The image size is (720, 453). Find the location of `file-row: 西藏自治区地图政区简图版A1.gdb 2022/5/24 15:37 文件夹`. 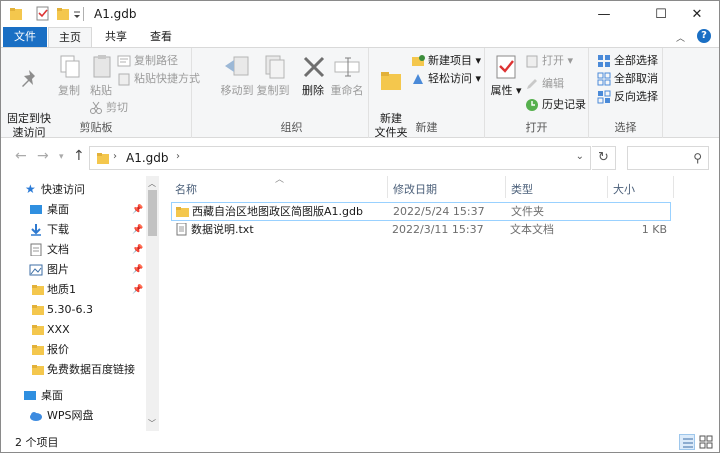

file-row: 西藏自治区地图政区简图版A1.gdb 2022/5/24 15:37 文件夹 is located at coordinates (421, 211).